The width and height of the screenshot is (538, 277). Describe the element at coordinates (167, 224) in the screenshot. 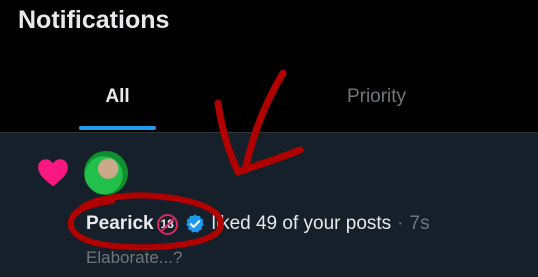

I see `age-restricted-badge: 18` at that location.